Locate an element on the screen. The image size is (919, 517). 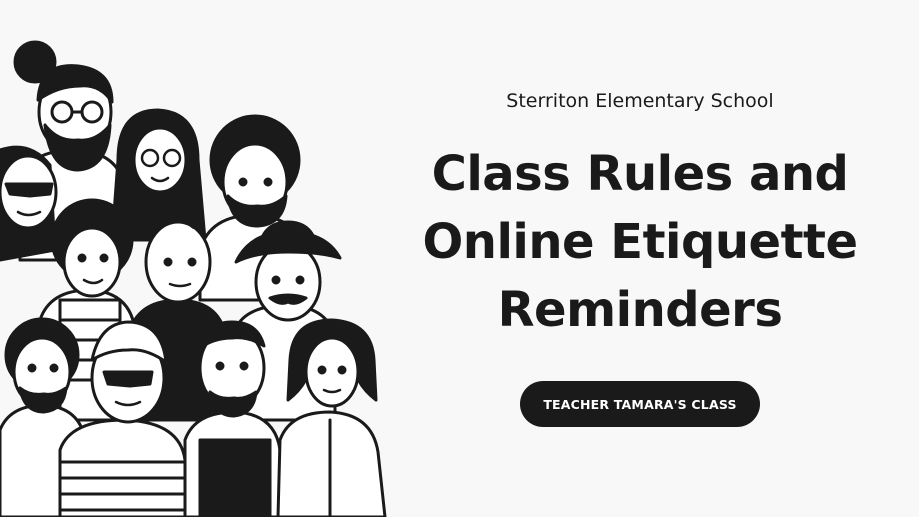
school-name: Sterriton Elementary School is located at coordinates (640, 101).